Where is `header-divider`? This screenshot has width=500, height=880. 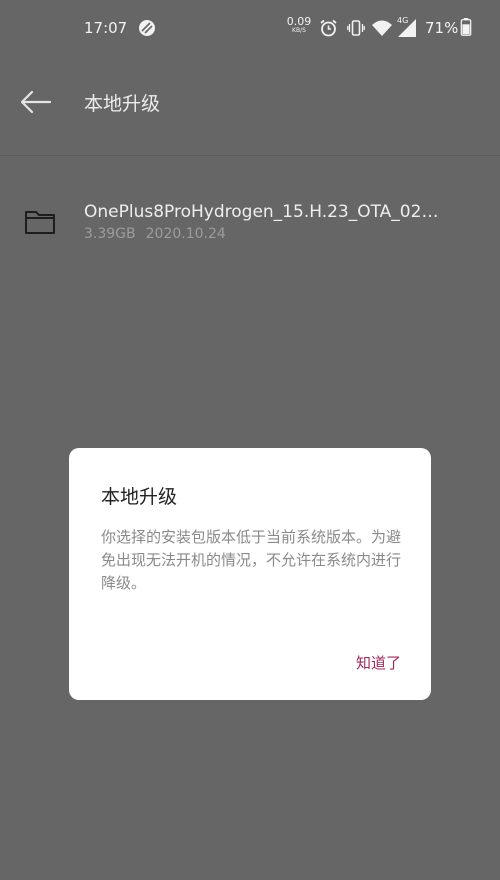 header-divider is located at coordinates (250, 155).